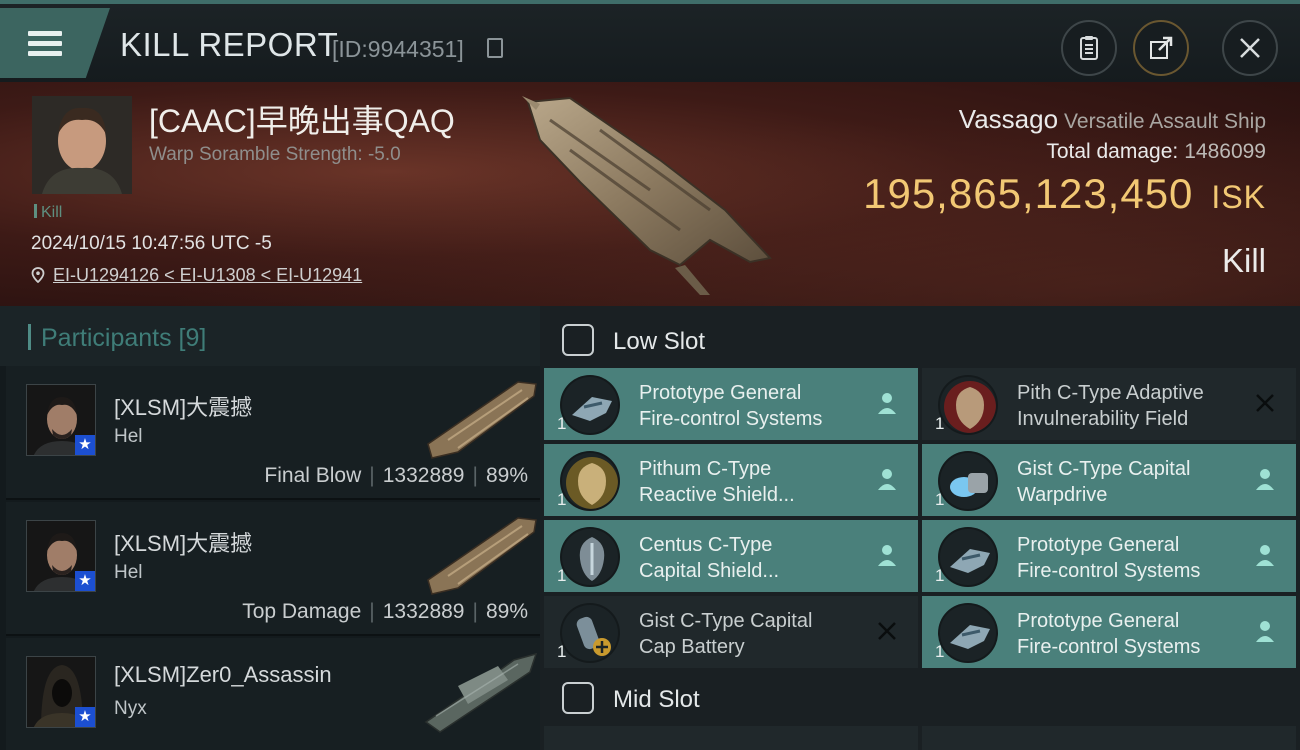 This screenshot has height=750, width=1300. Describe the element at coordinates (1225, 151) in the screenshot. I see `total-damage-value: 1486099` at that location.